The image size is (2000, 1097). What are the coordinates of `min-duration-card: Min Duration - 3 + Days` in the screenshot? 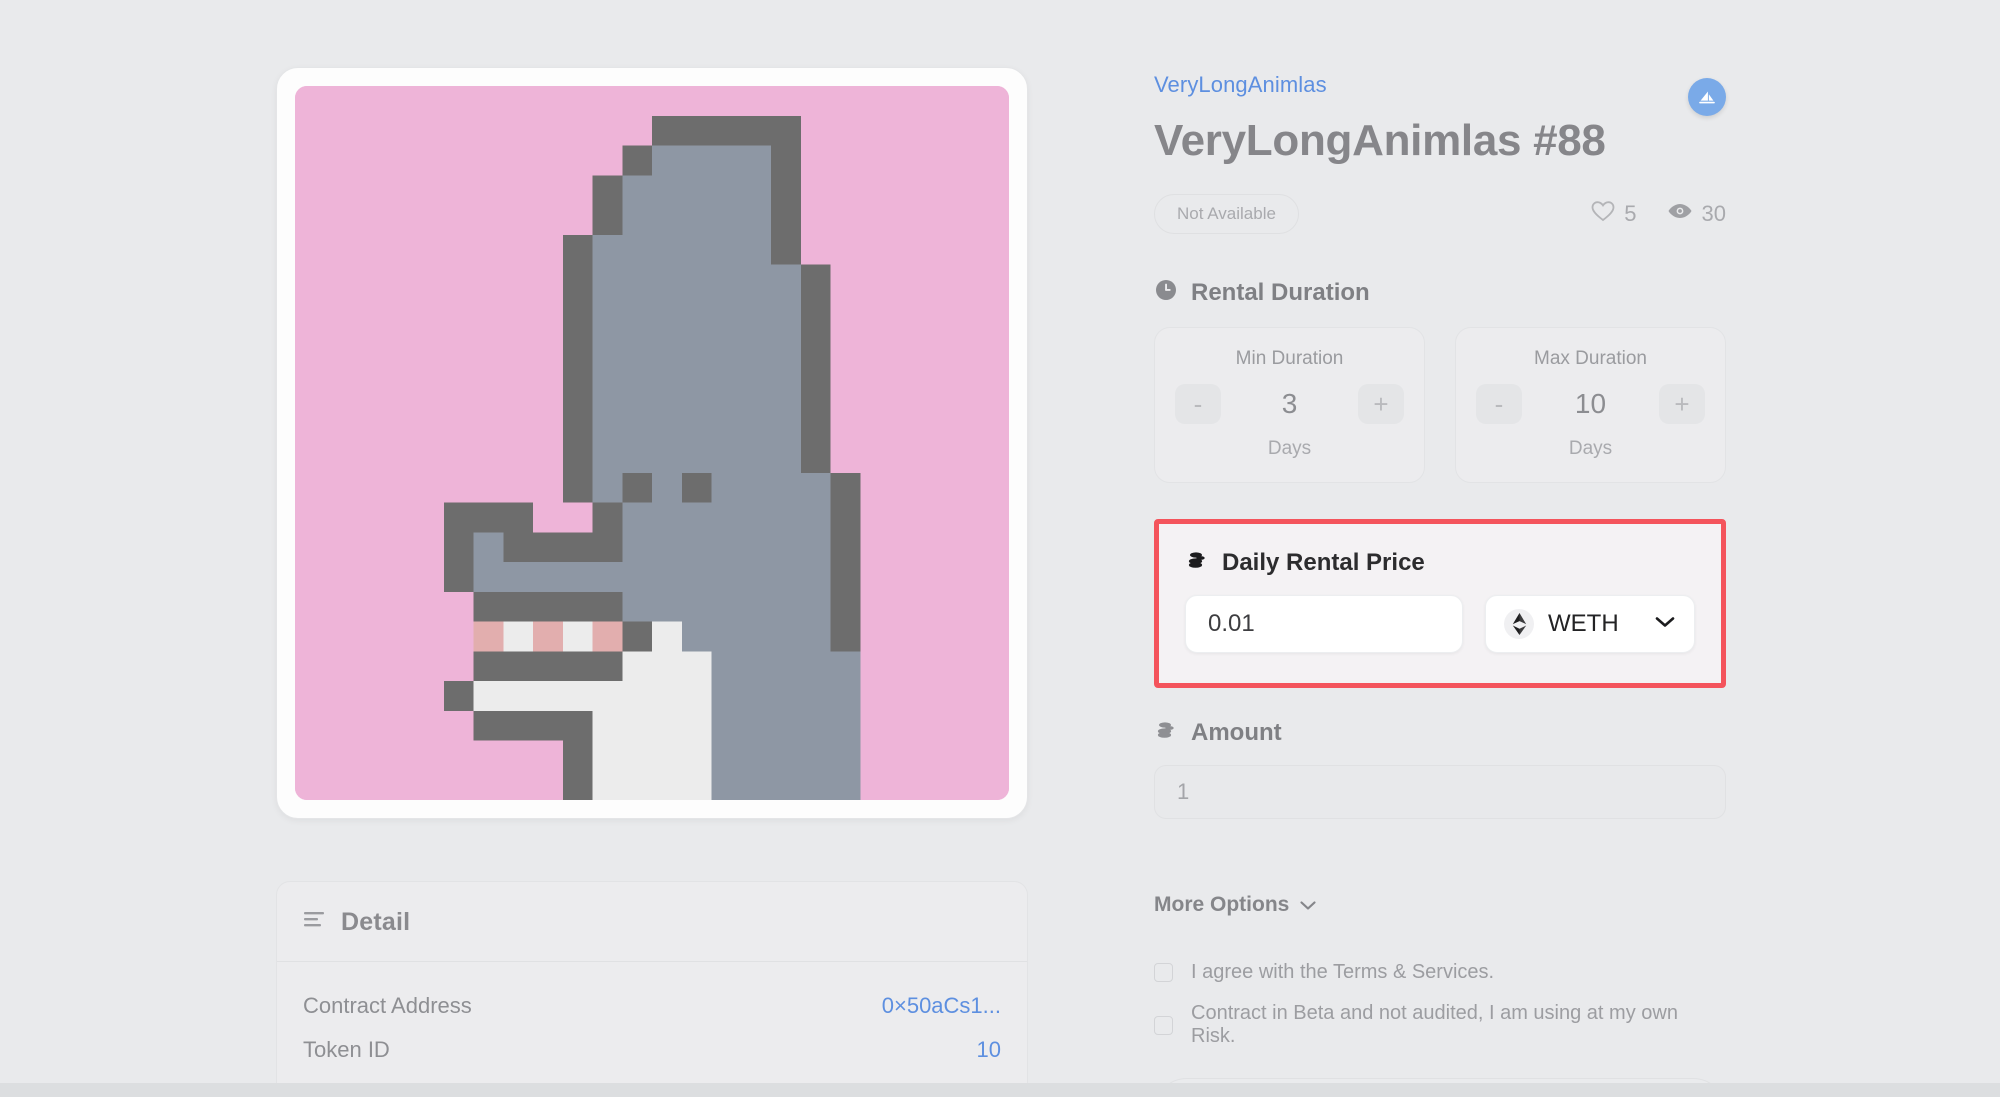 It's located at (1289, 405).